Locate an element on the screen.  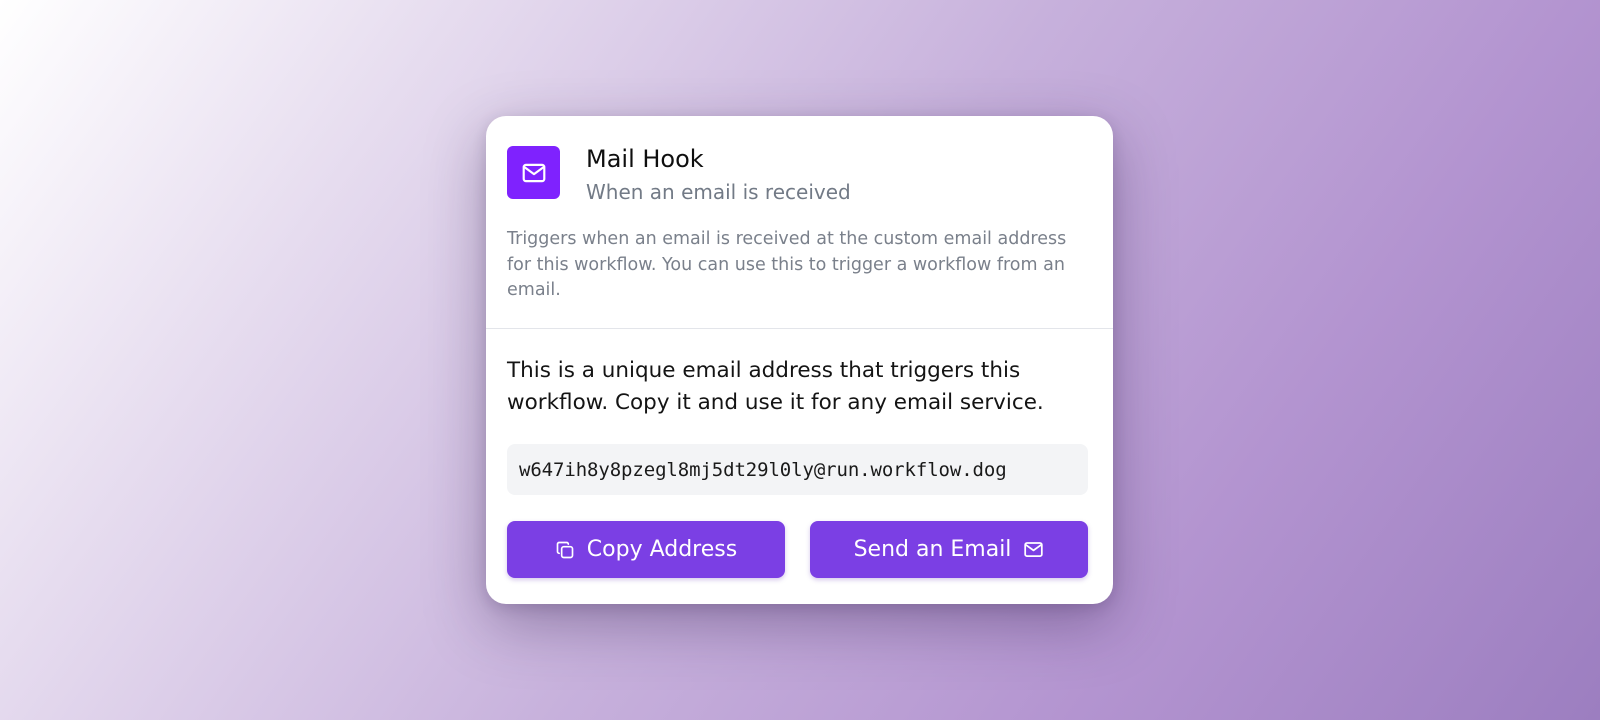
mail-hook-icon is located at coordinates (533, 172).